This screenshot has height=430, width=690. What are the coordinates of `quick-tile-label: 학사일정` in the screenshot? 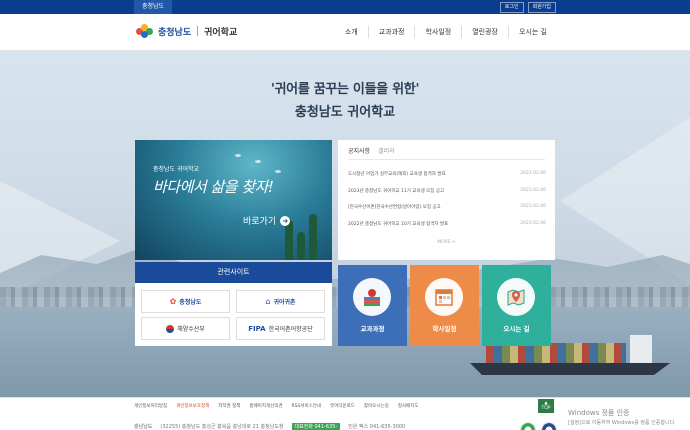 It's located at (444, 329).